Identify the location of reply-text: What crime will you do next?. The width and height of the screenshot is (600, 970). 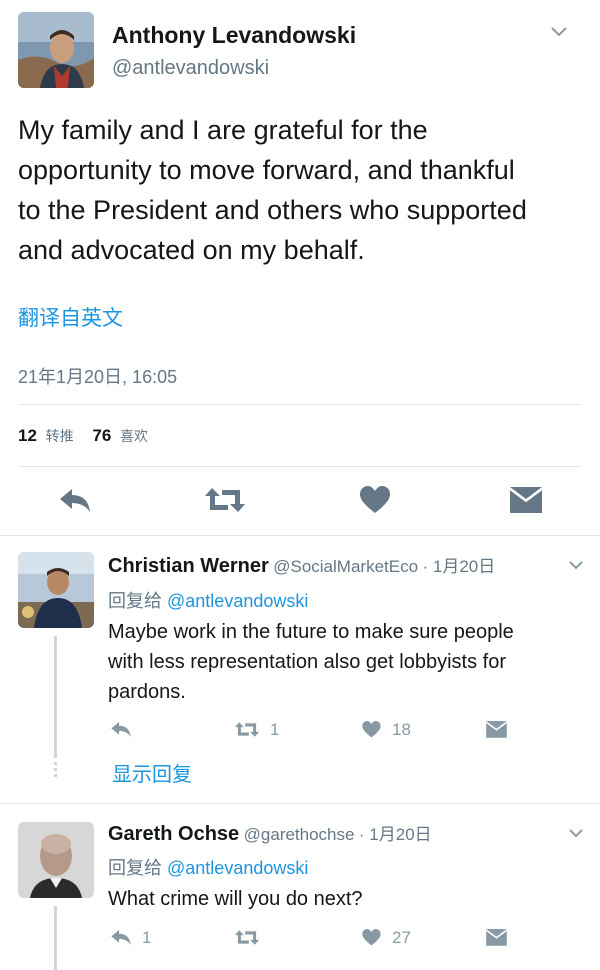
(235, 899).